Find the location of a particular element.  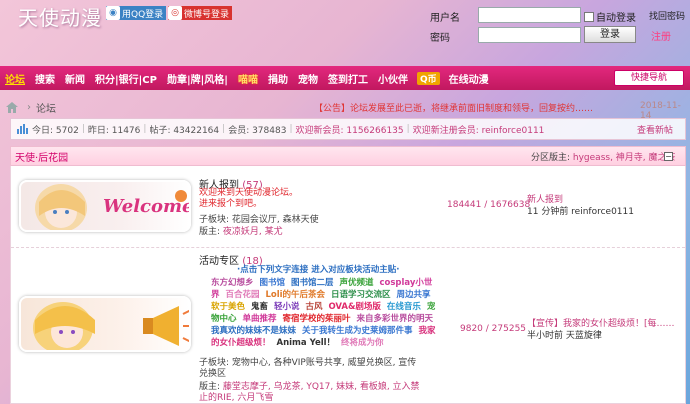

last-post-time: 11 分钟前 reinforce0111 is located at coordinates (580, 212).